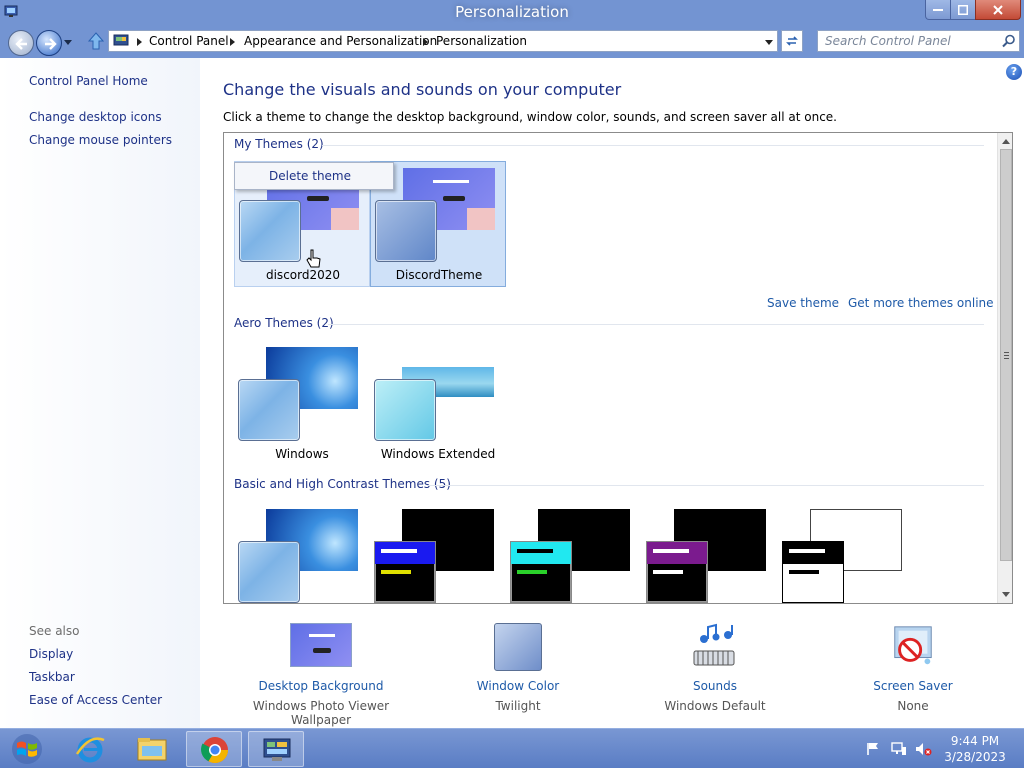 This screenshot has height=768, width=1024. What do you see at coordinates (96, 41) in the screenshot?
I see `up-arrow-icon` at bounding box center [96, 41].